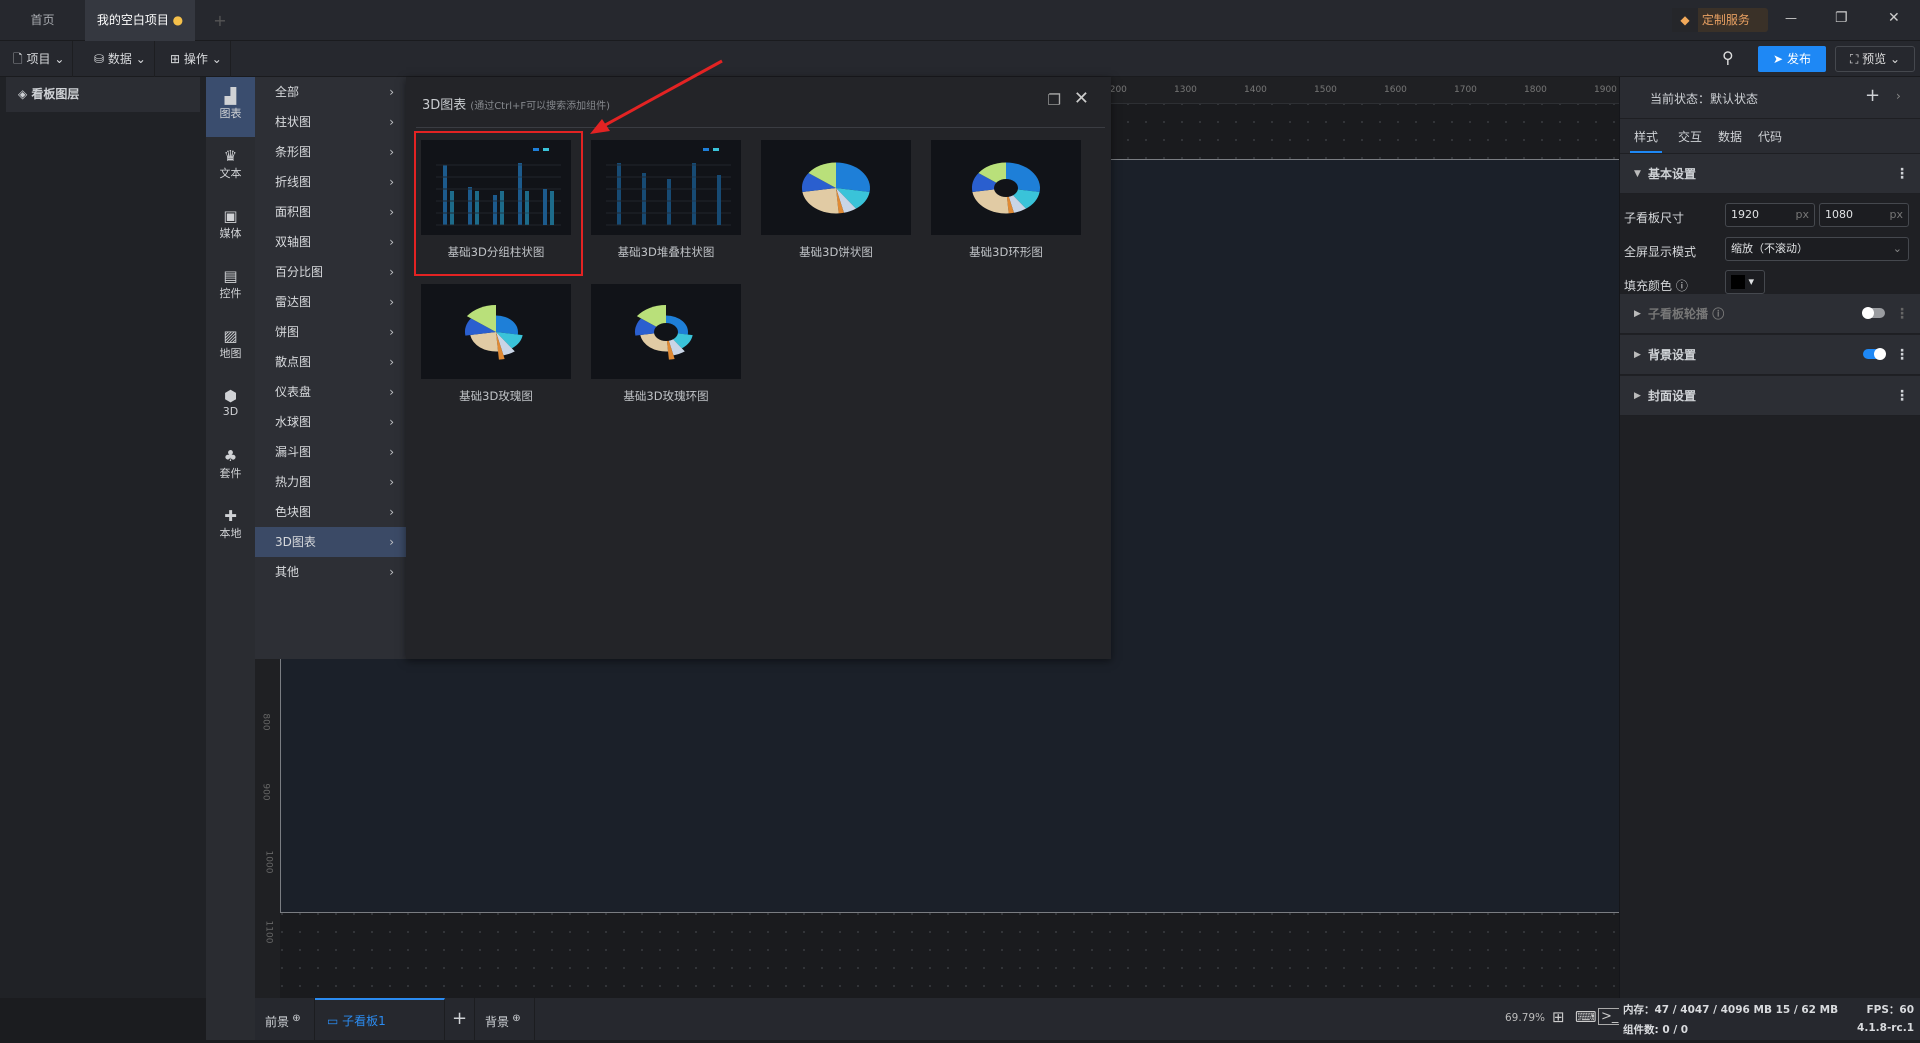 The width and height of the screenshot is (1920, 1043). I want to click on menu-item: 水球图 ›, so click(330, 422).